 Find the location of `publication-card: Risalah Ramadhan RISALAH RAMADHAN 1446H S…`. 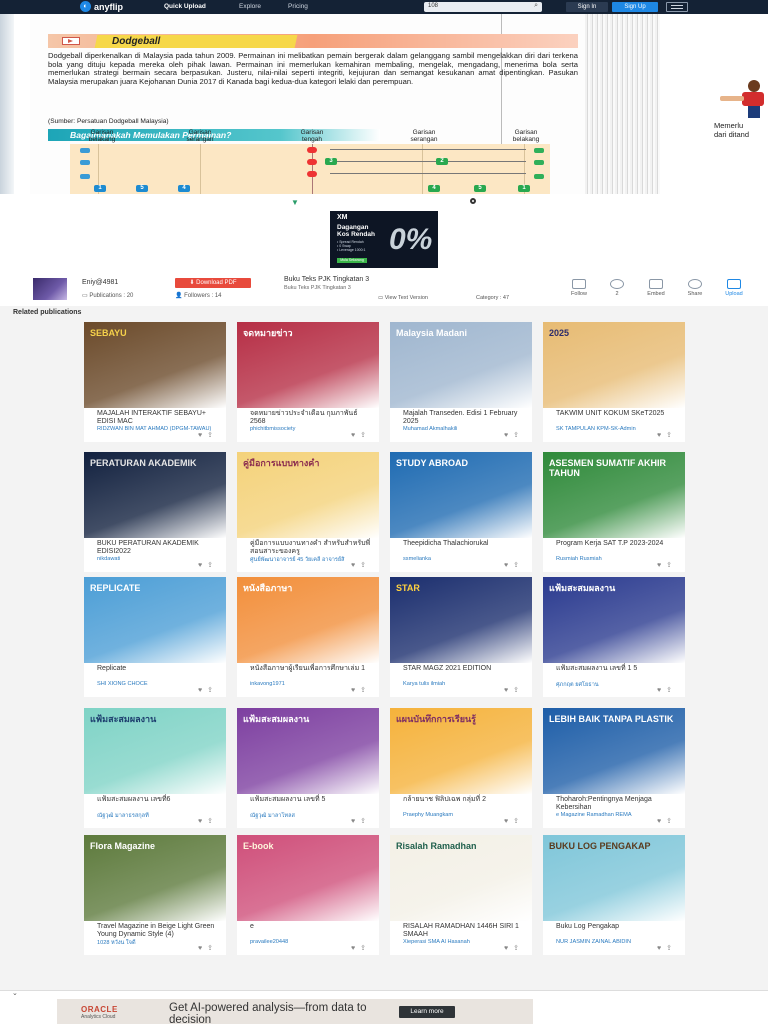

publication-card: Risalah Ramadhan RISALAH RAMADHAN 1446H S… is located at coordinates (461, 895).